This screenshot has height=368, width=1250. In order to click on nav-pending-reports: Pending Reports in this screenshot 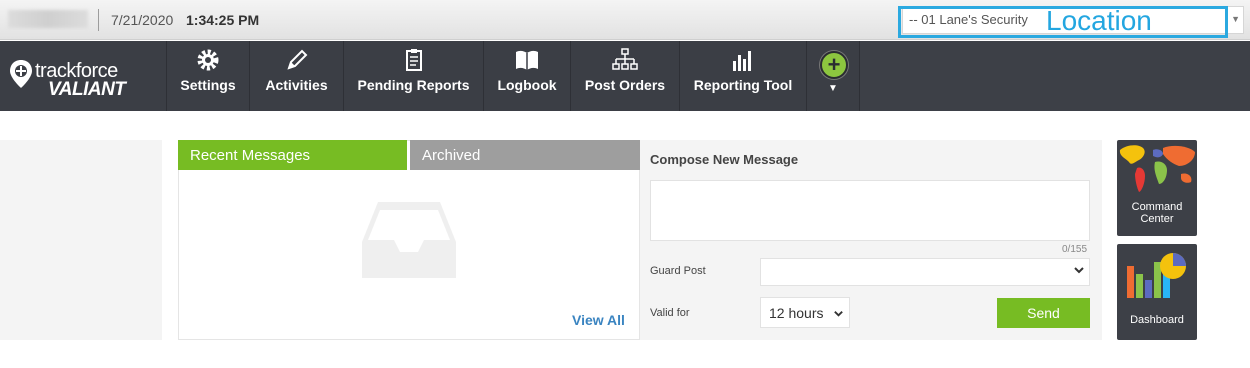, I will do `click(413, 76)`.